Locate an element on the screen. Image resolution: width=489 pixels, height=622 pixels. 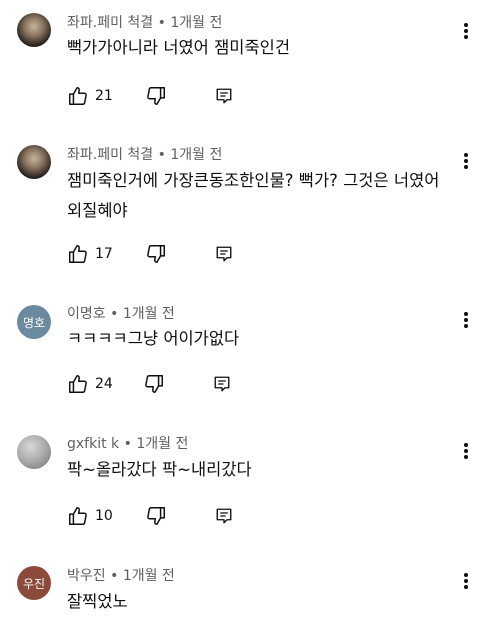
comment-meta: gxfkit k • 1개월 전 is located at coordinates (127, 443).